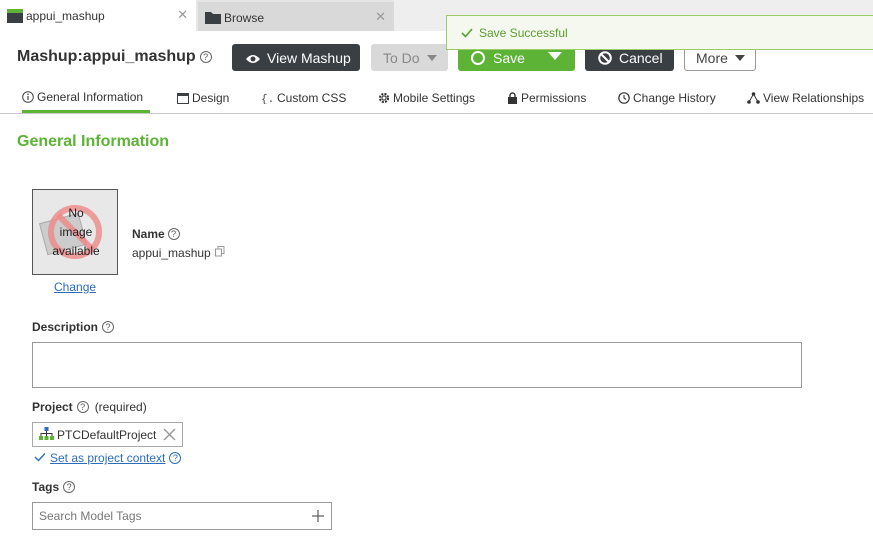 The width and height of the screenshot is (873, 539). I want to click on no-image-line: available, so click(76, 251).